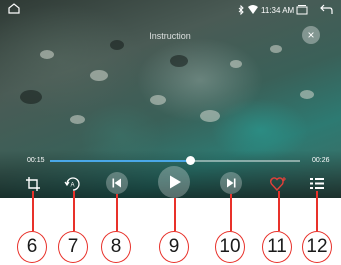 The image size is (341, 265). I want to click on heart-add-icon, so click(278, 184).